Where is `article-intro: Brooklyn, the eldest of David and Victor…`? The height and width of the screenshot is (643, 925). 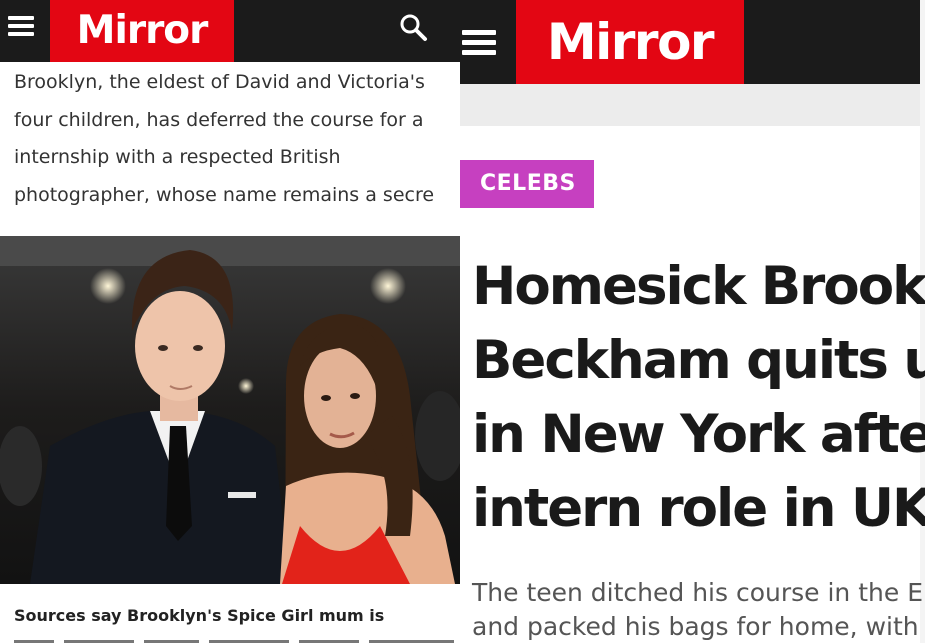
article-intro: Brooklyn, the eldest of David and Victor… is located at coordinates (237, 139).